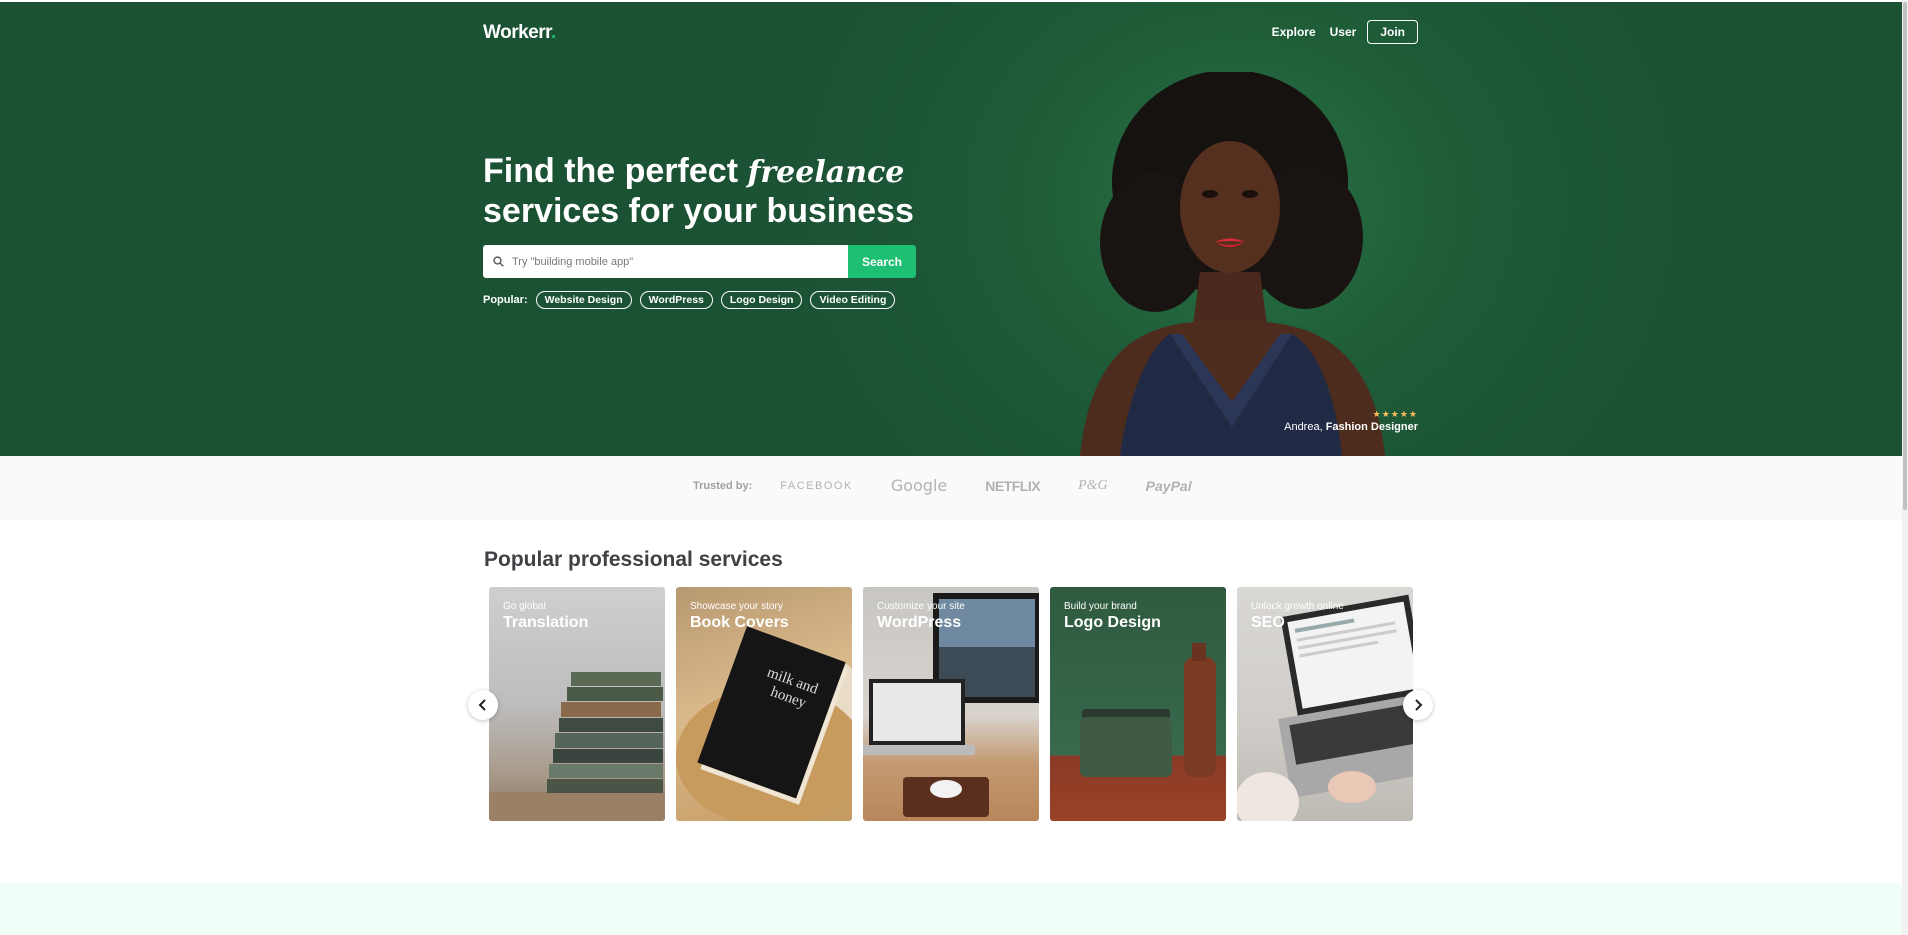 The image size is (1908, 935). I want to click on search-button: Search, so click(882, 261).